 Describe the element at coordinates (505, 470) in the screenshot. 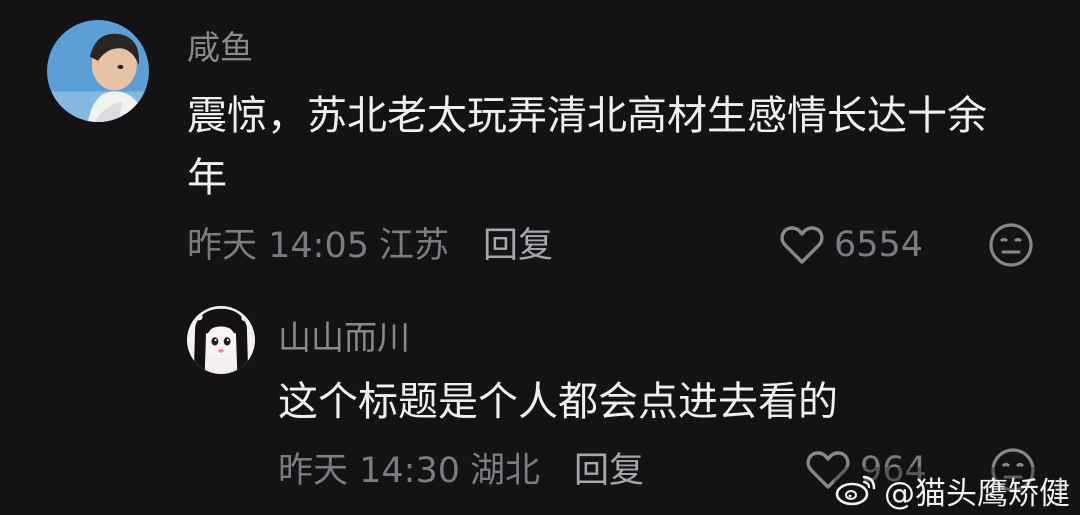

I see `reply-location: 湖北` at that location.